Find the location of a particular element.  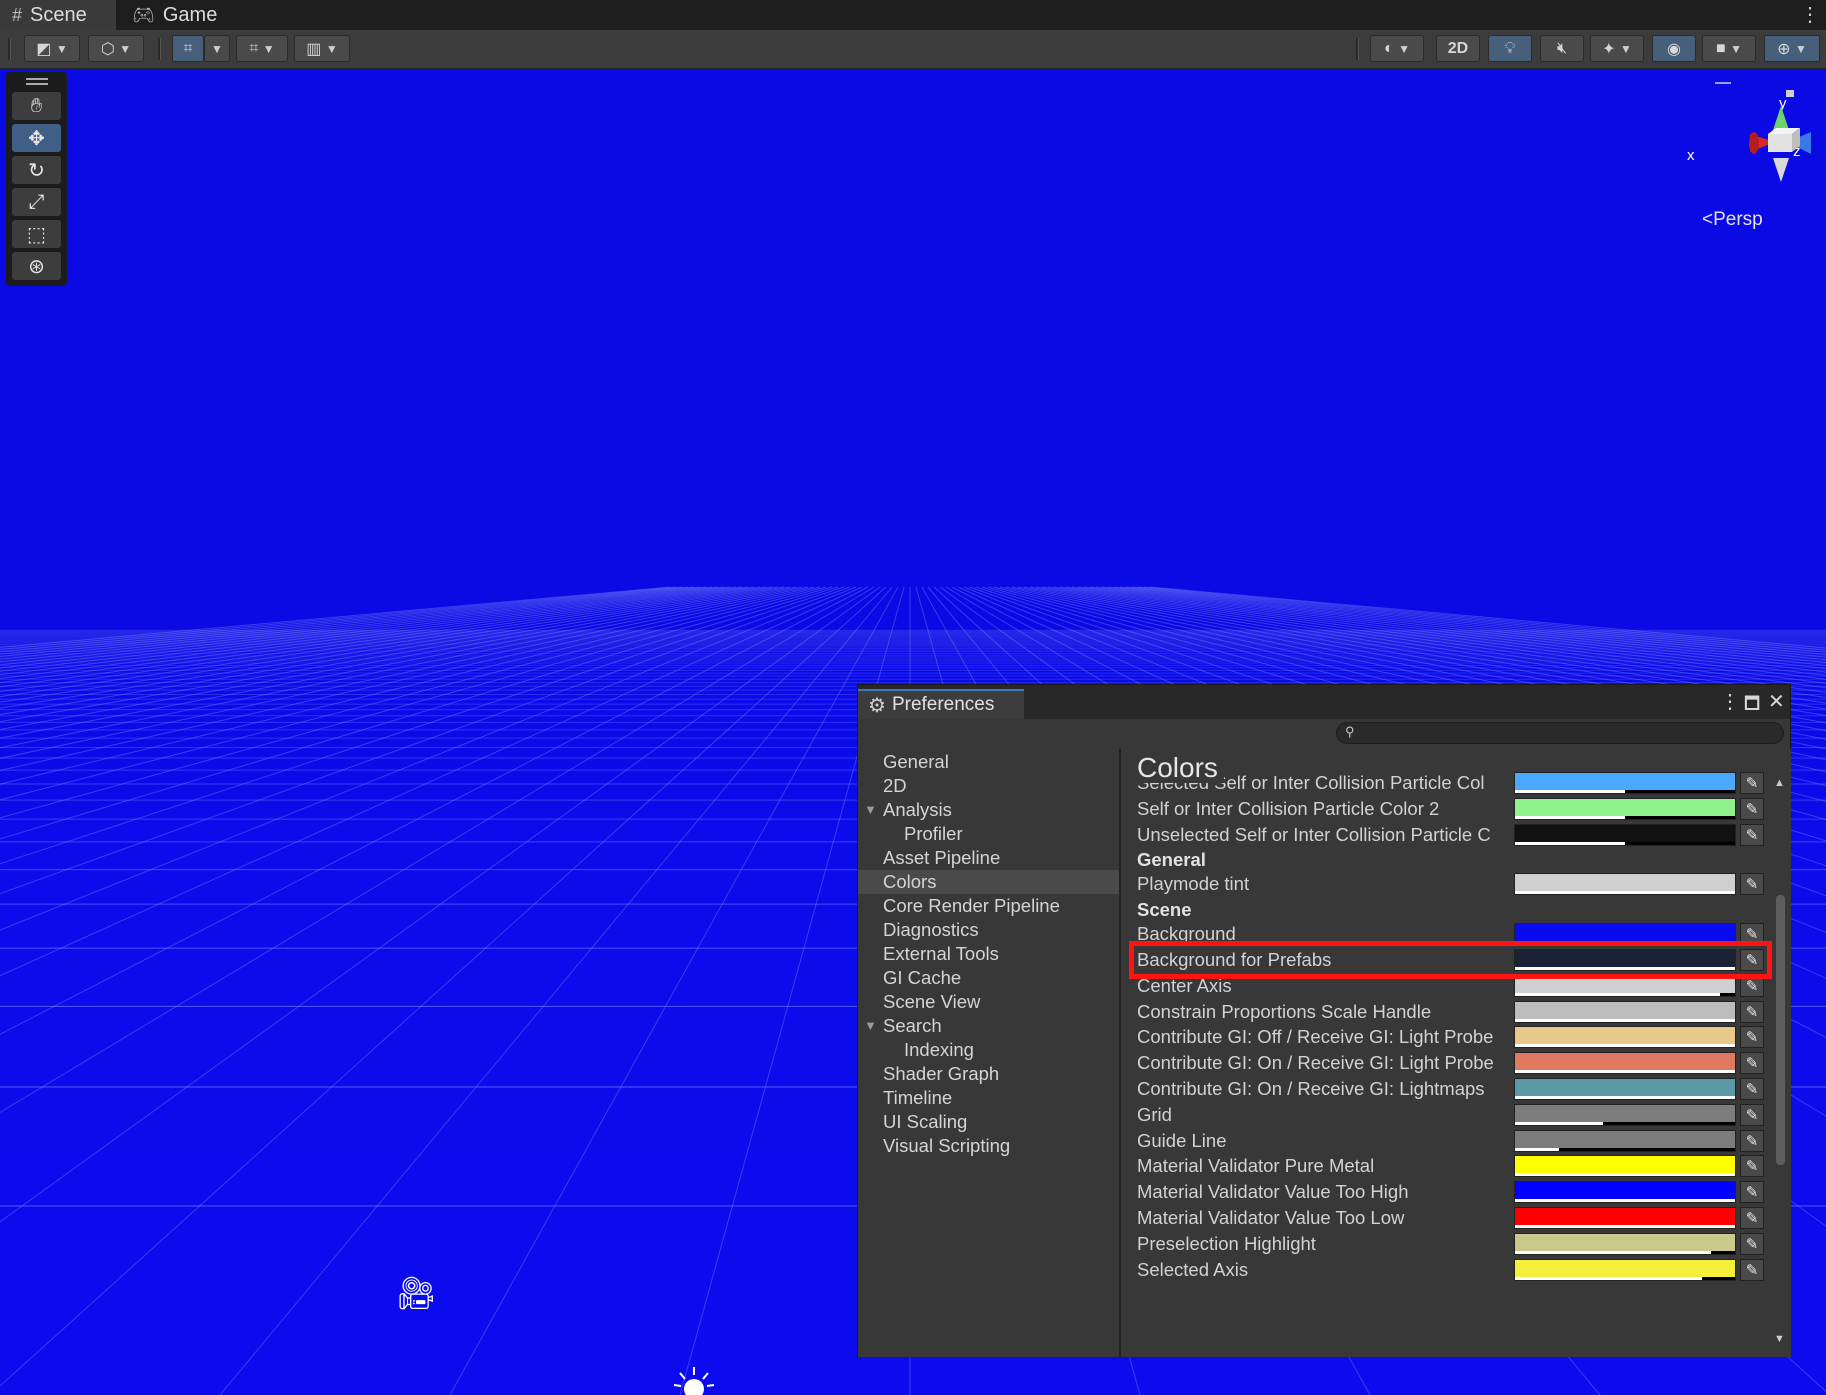

sidebar-item: External Tools is located at coordinates (988, 954).